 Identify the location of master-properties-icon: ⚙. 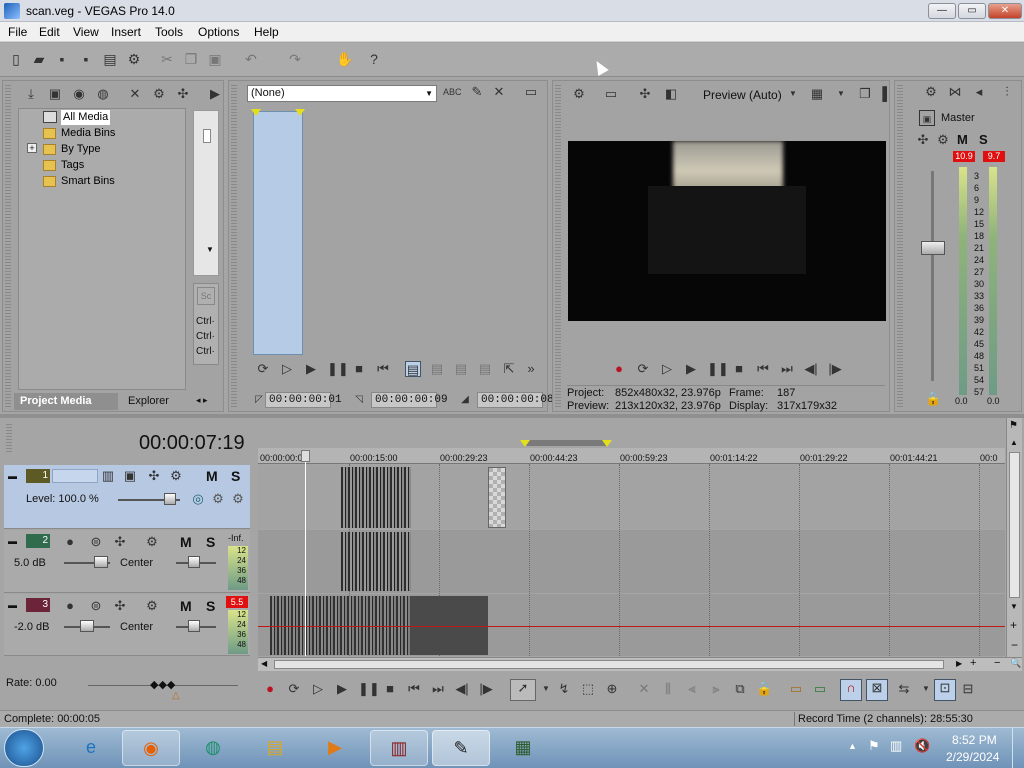
(931, 92).